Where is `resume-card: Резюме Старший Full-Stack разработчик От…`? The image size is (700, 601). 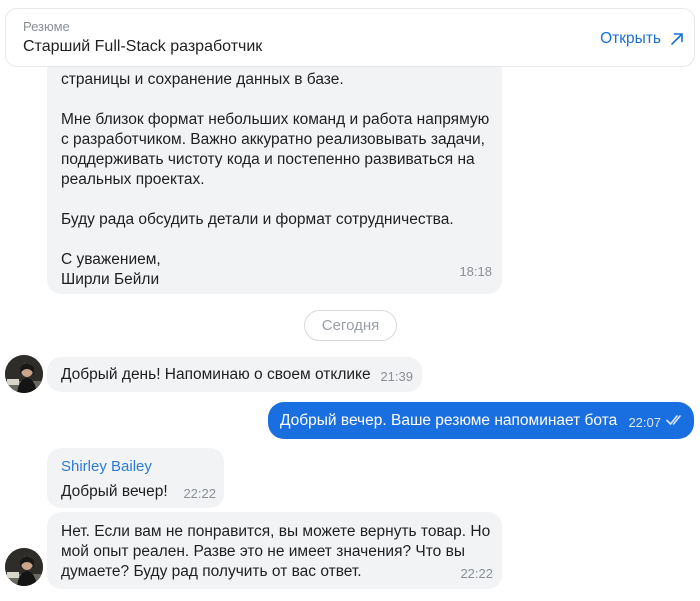 resume-card: Резюме Старший Full-Stack разработчик От… is located at coordinates (350, 37).